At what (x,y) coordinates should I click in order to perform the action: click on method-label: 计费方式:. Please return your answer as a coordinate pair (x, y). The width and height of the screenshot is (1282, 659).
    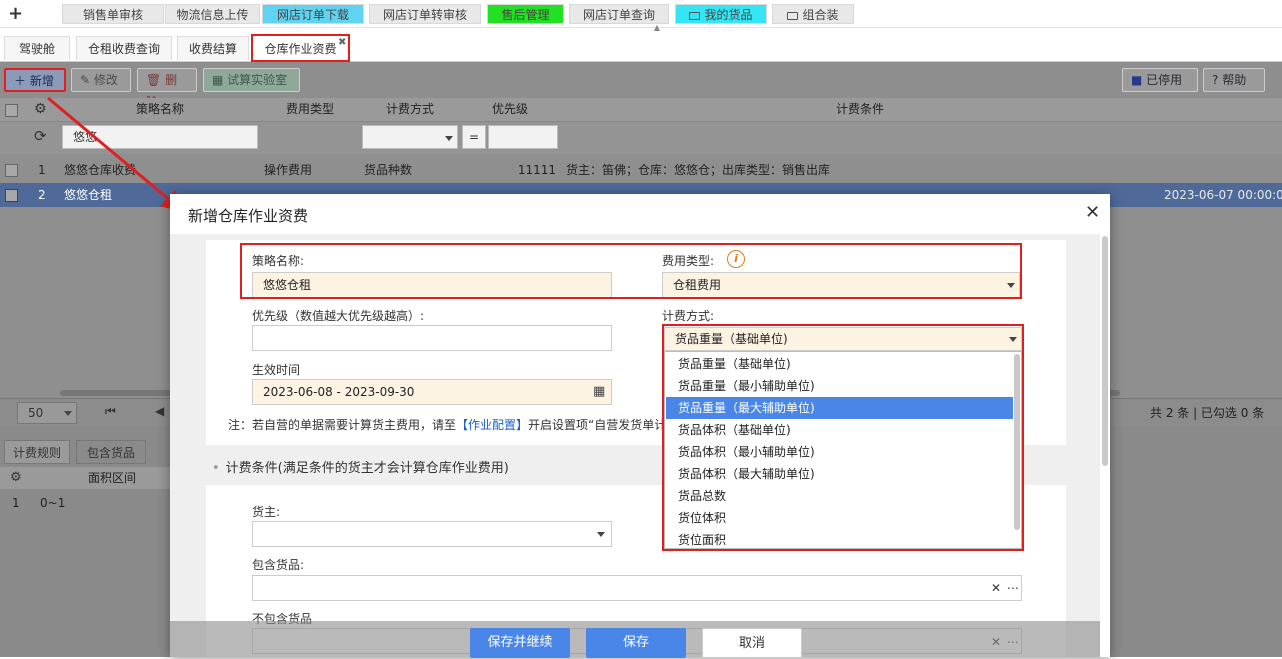
    Looking at the image, I should click on (688, 316).